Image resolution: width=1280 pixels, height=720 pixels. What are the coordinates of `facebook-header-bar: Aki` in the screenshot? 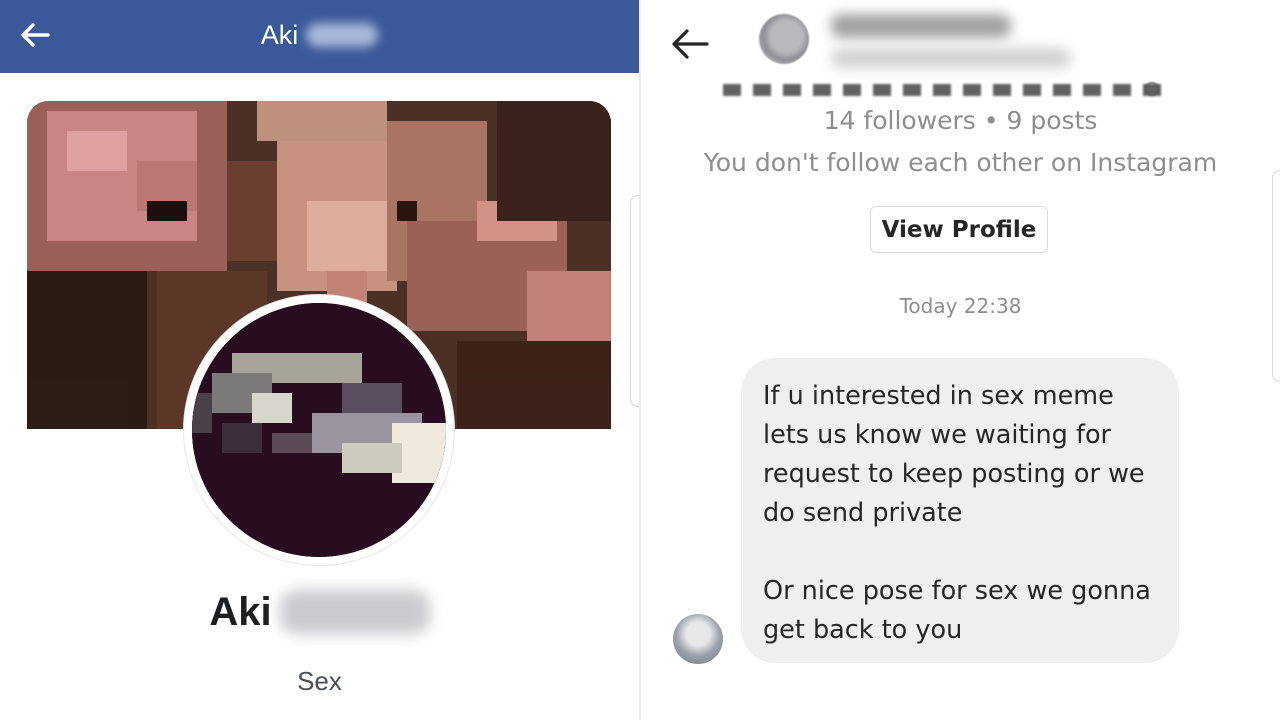 It's located at (319, 36).